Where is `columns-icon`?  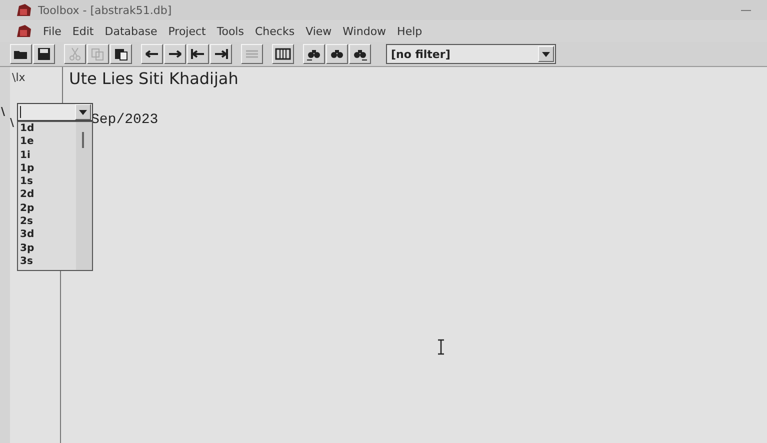 columns-icon is located at coordinates (283, 54).